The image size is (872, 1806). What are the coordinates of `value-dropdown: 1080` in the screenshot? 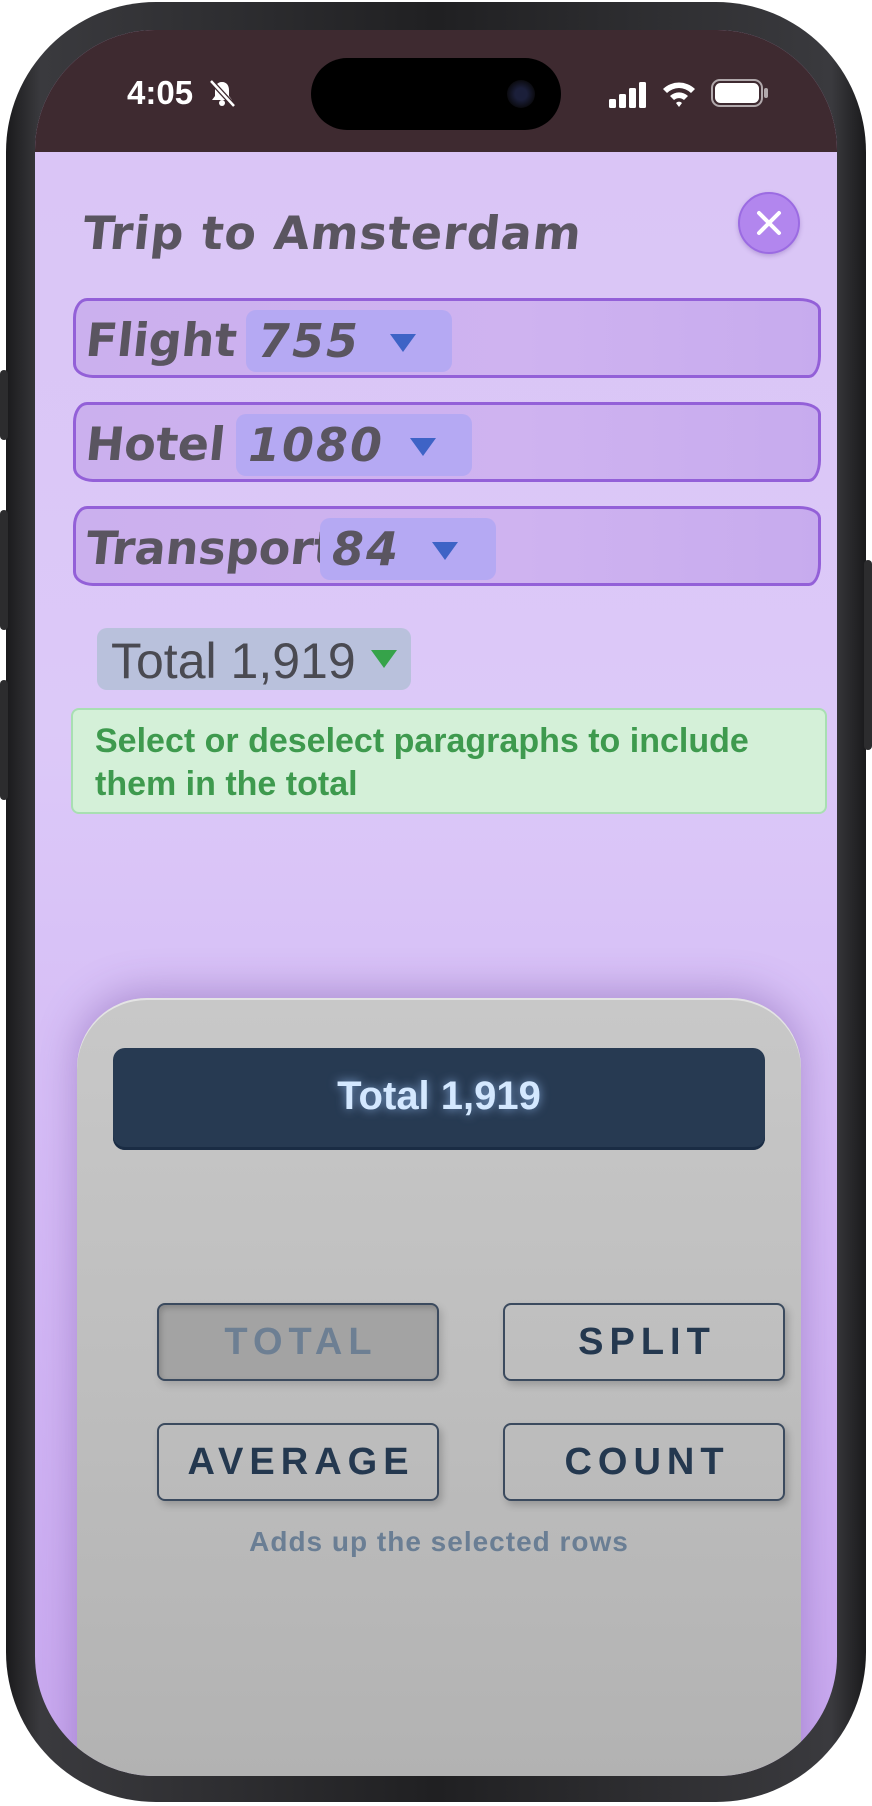 It's located at (354, 445).